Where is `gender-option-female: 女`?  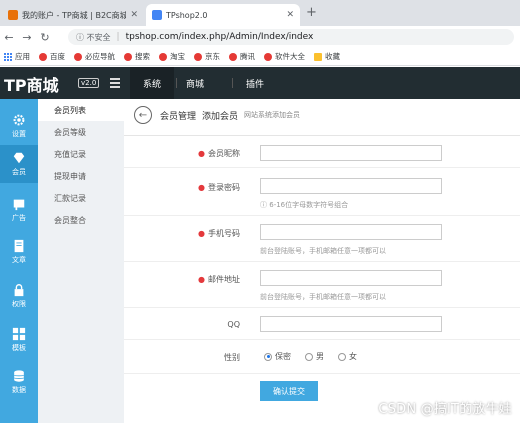 gender-option-female: 女 is located at coordinates (347, 356).